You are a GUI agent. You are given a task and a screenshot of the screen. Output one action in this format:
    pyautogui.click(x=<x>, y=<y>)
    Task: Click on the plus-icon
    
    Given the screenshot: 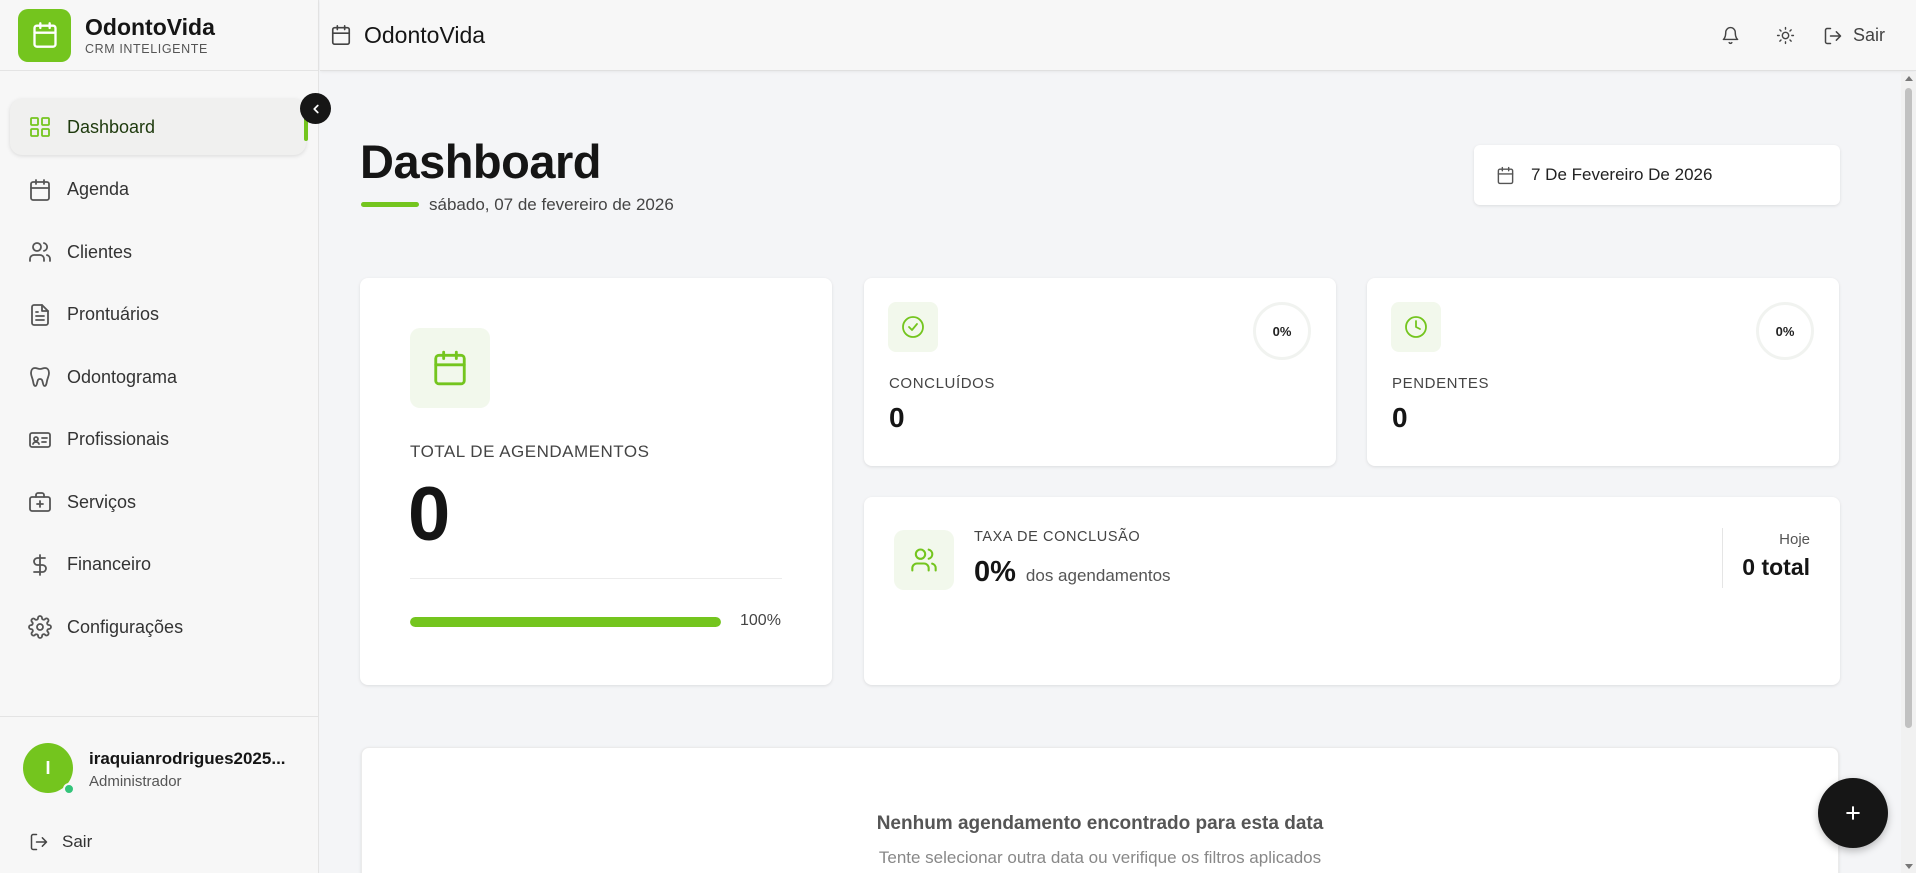 What is the action you would take?
    pyautogui.click(x=1853, y=813)
    